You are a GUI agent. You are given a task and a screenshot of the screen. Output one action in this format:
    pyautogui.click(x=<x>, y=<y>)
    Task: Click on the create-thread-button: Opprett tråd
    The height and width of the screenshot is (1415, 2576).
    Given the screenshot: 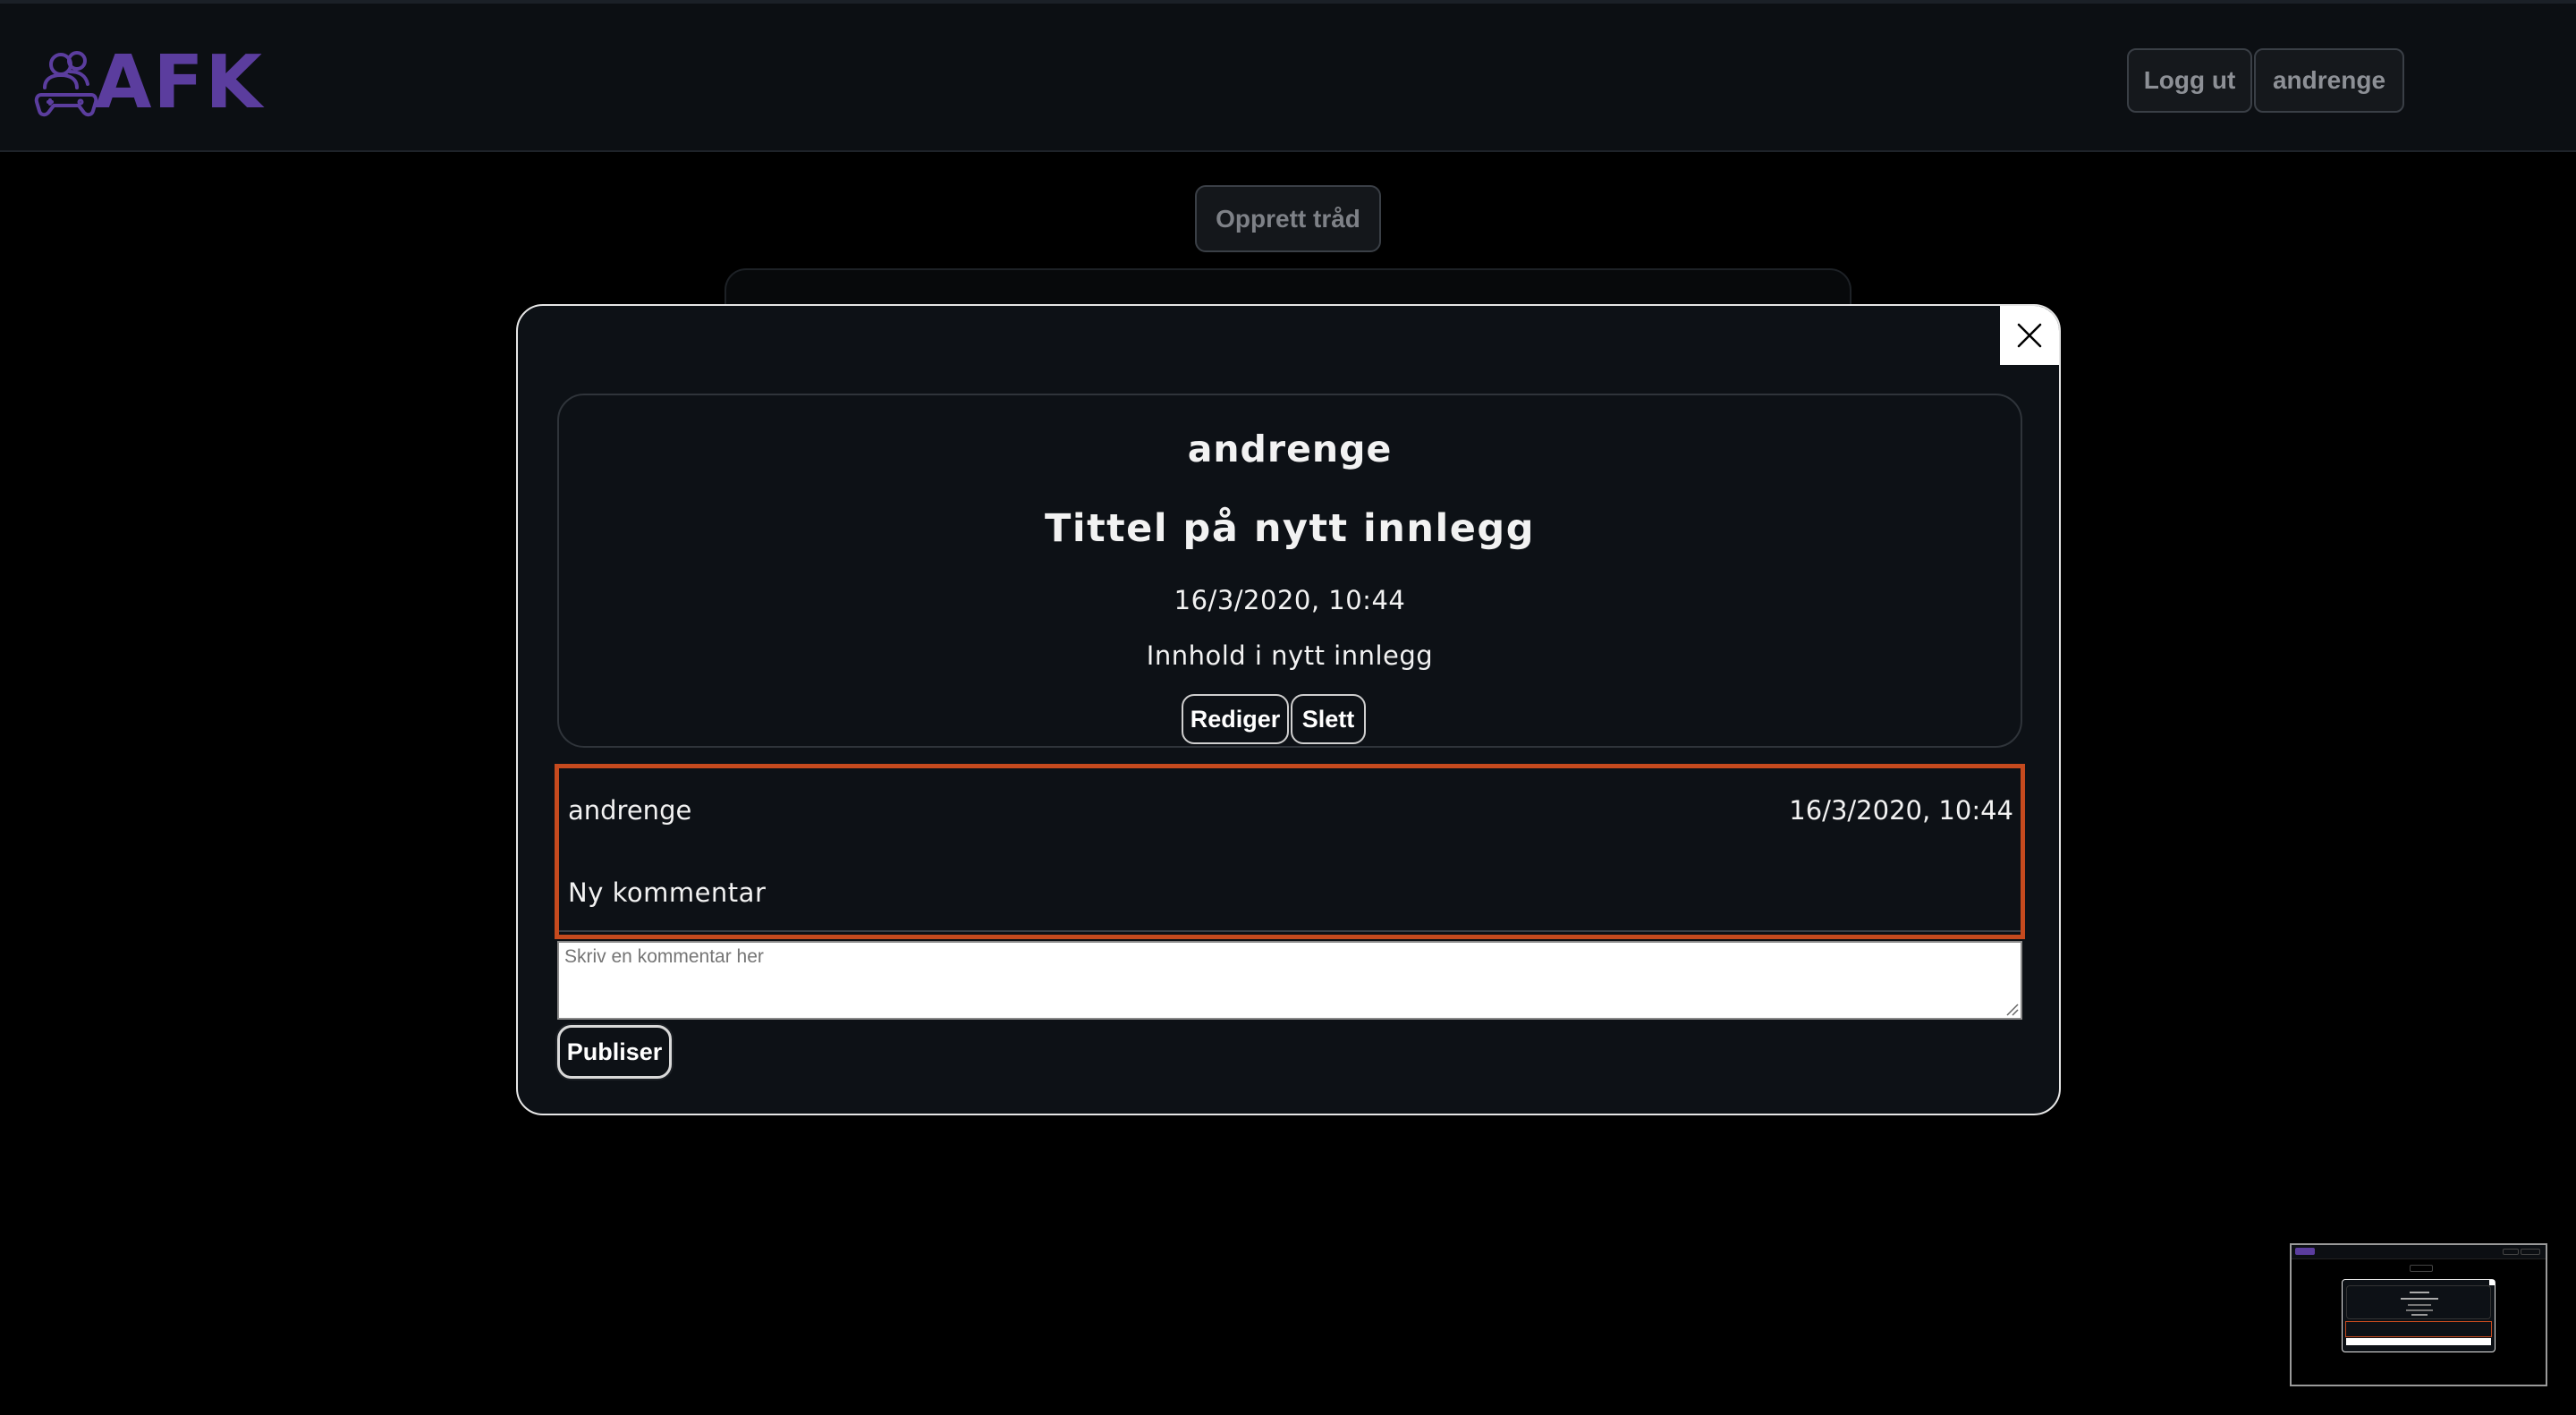 What is the action you would take?
    pyautogui.click(x=1288, y=219)
    